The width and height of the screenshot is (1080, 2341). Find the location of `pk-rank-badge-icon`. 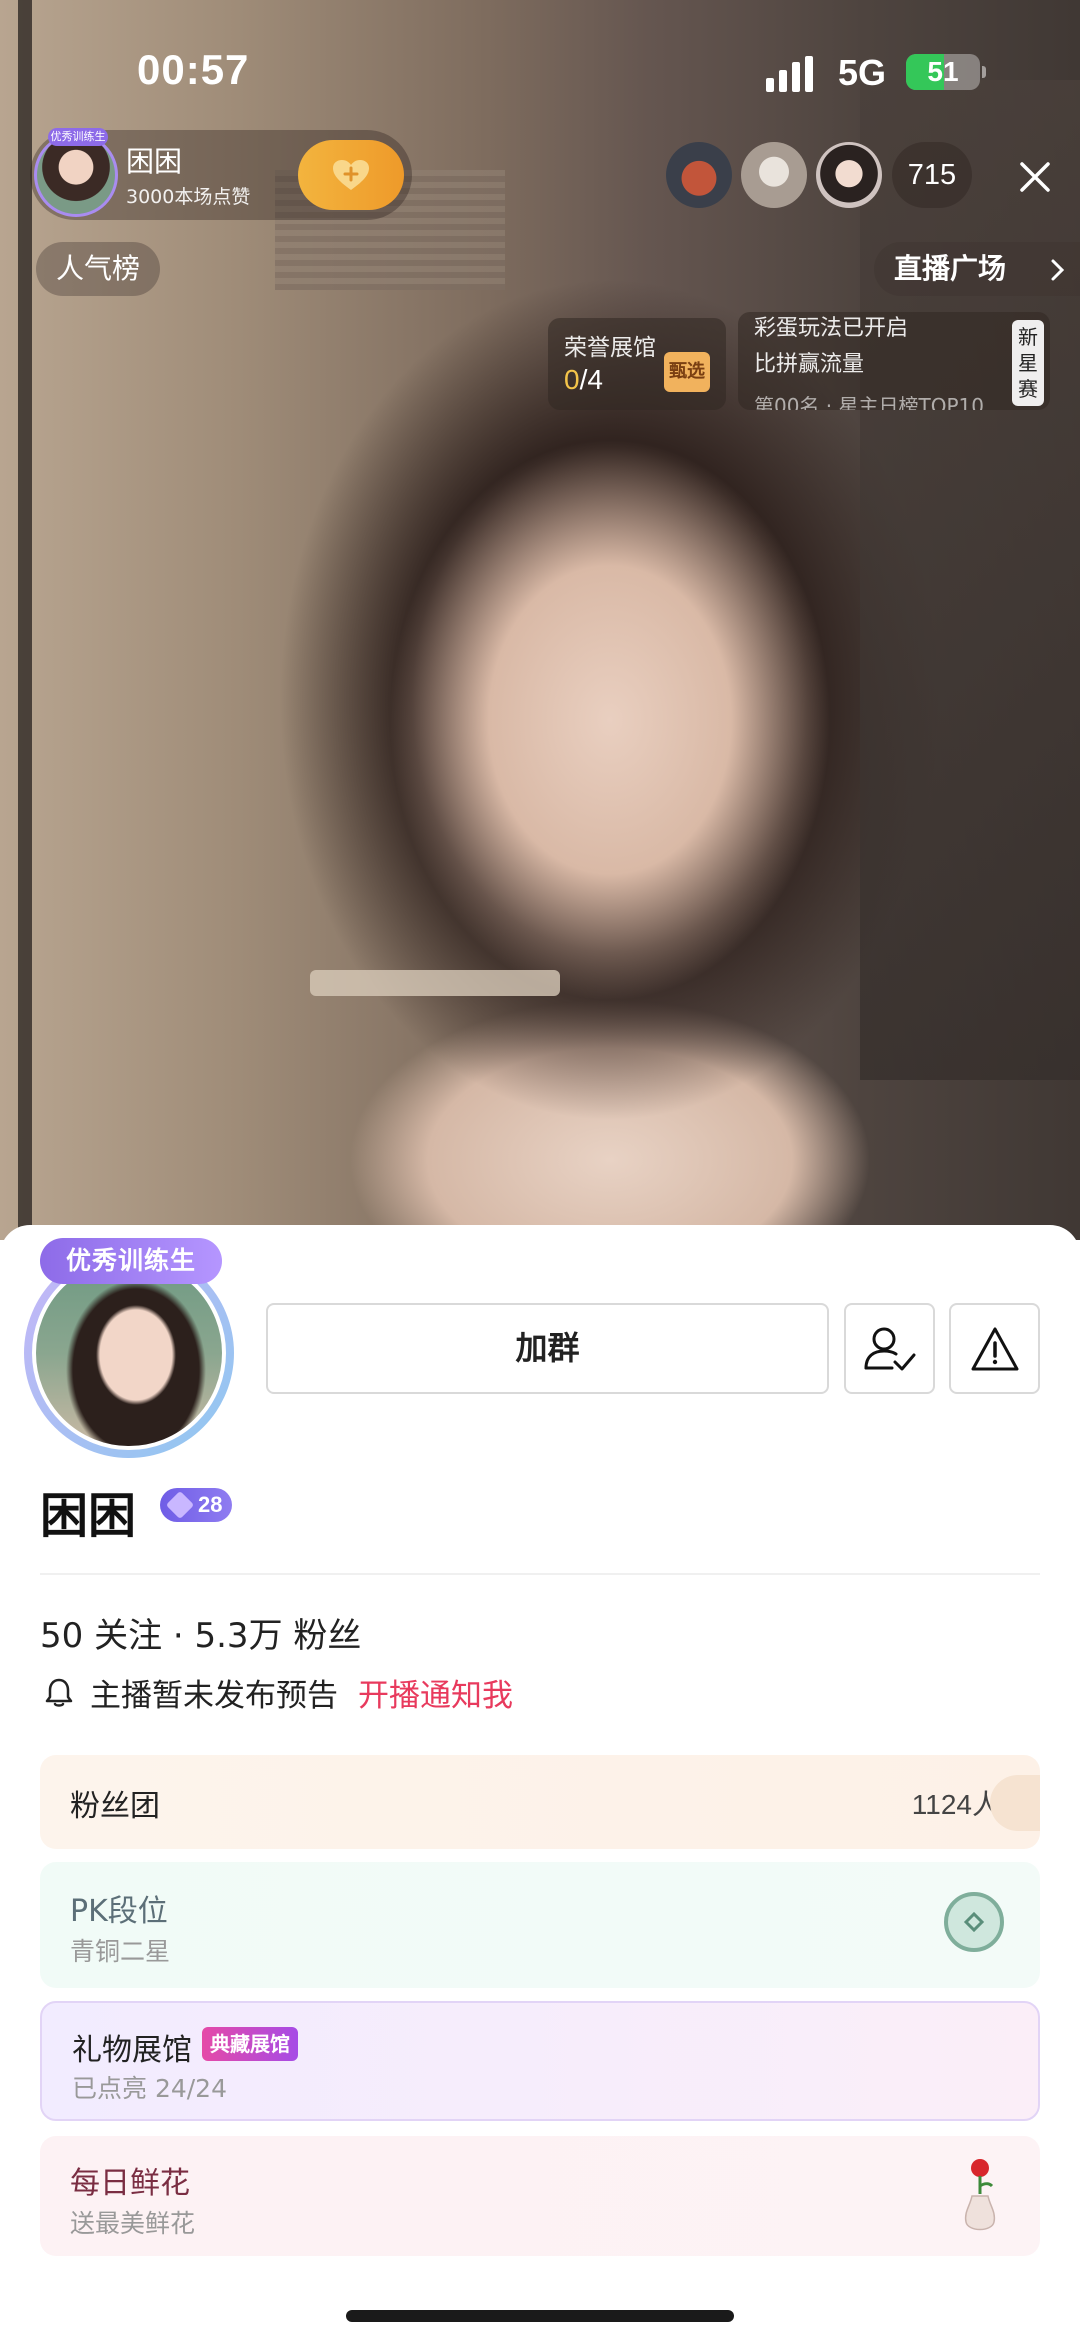

pk-rank-badge-icon is located at coordinates (974, 1922).